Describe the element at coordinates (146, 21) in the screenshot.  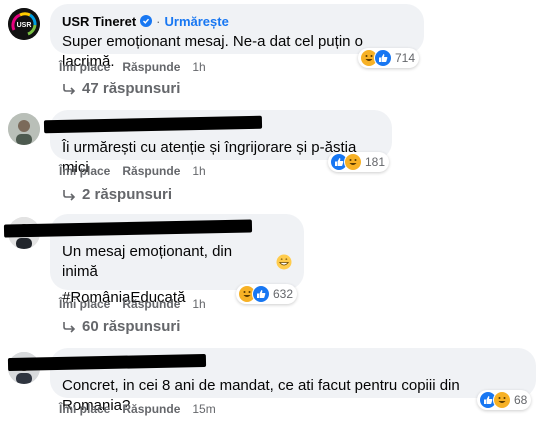
I see `verified-badge-icon` at that location.